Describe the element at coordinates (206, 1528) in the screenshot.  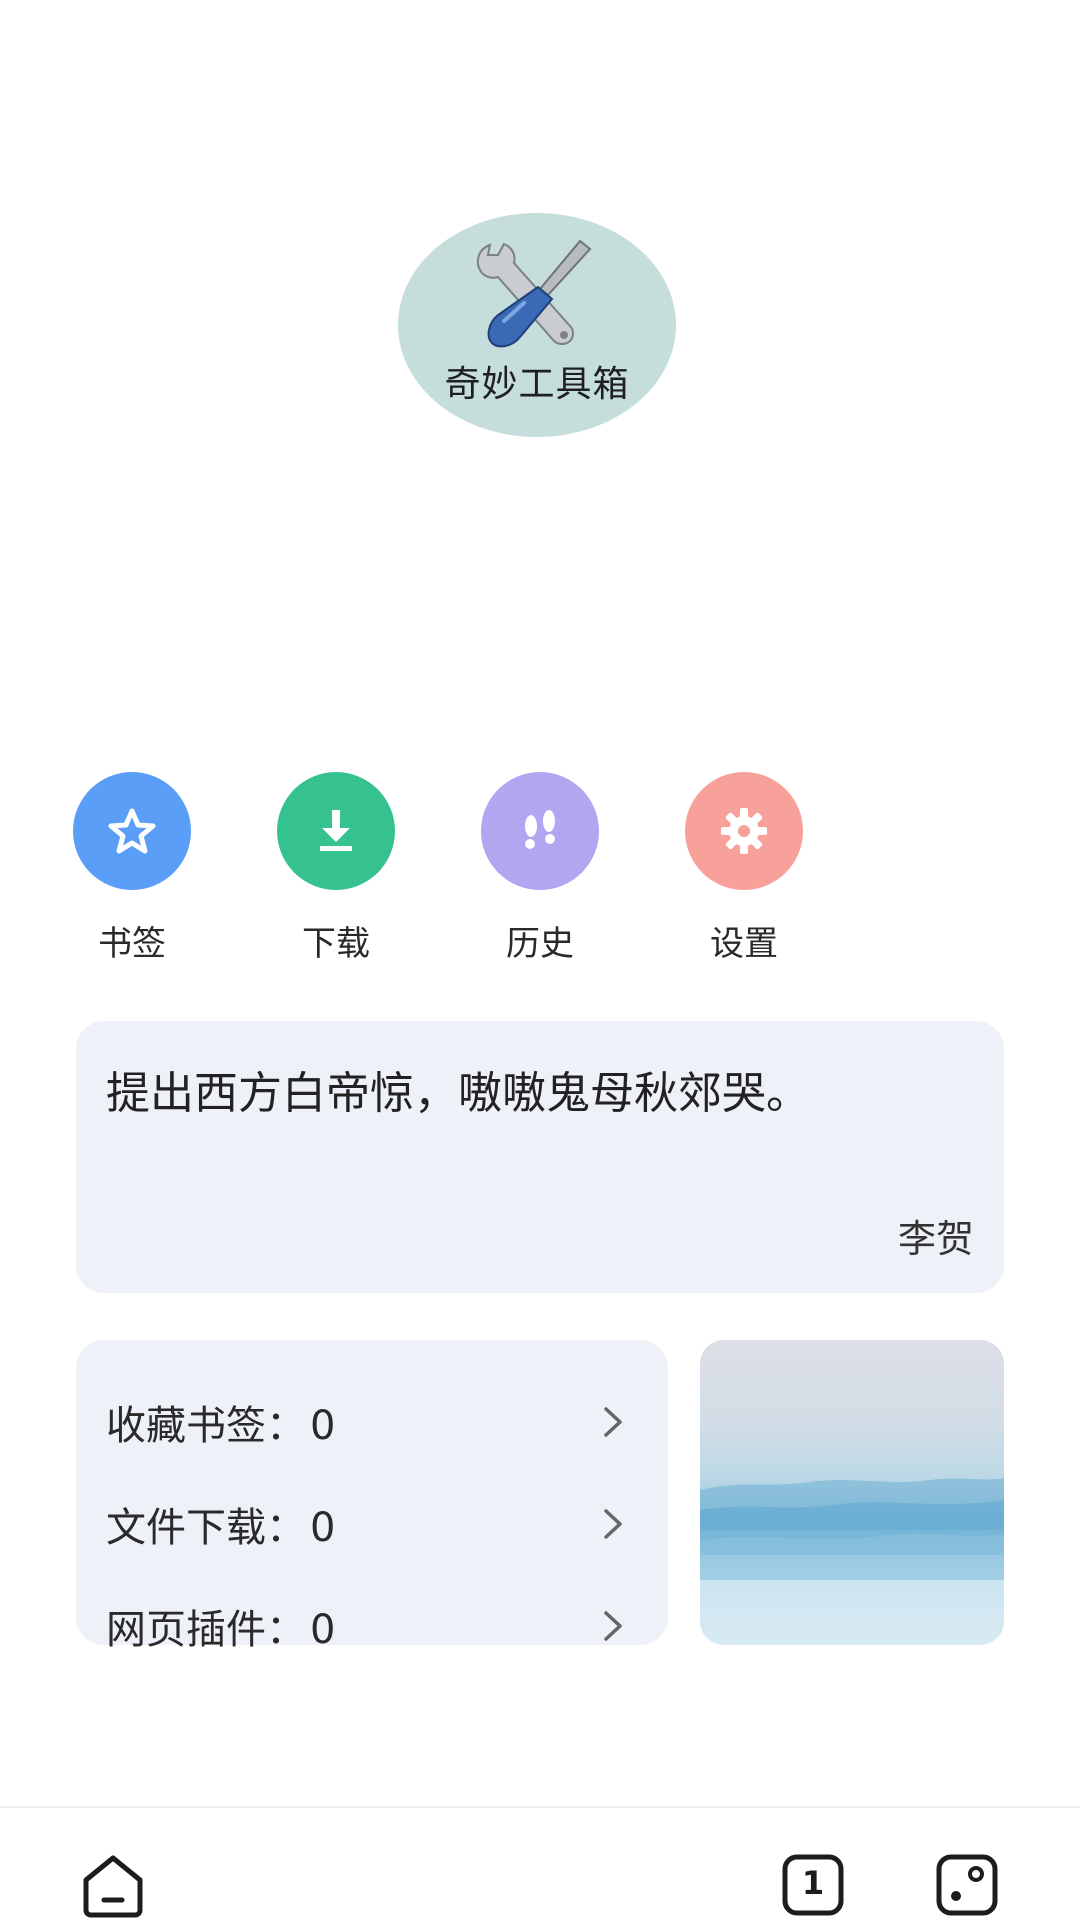
I see `stat-name: 文件下载：` at that location.